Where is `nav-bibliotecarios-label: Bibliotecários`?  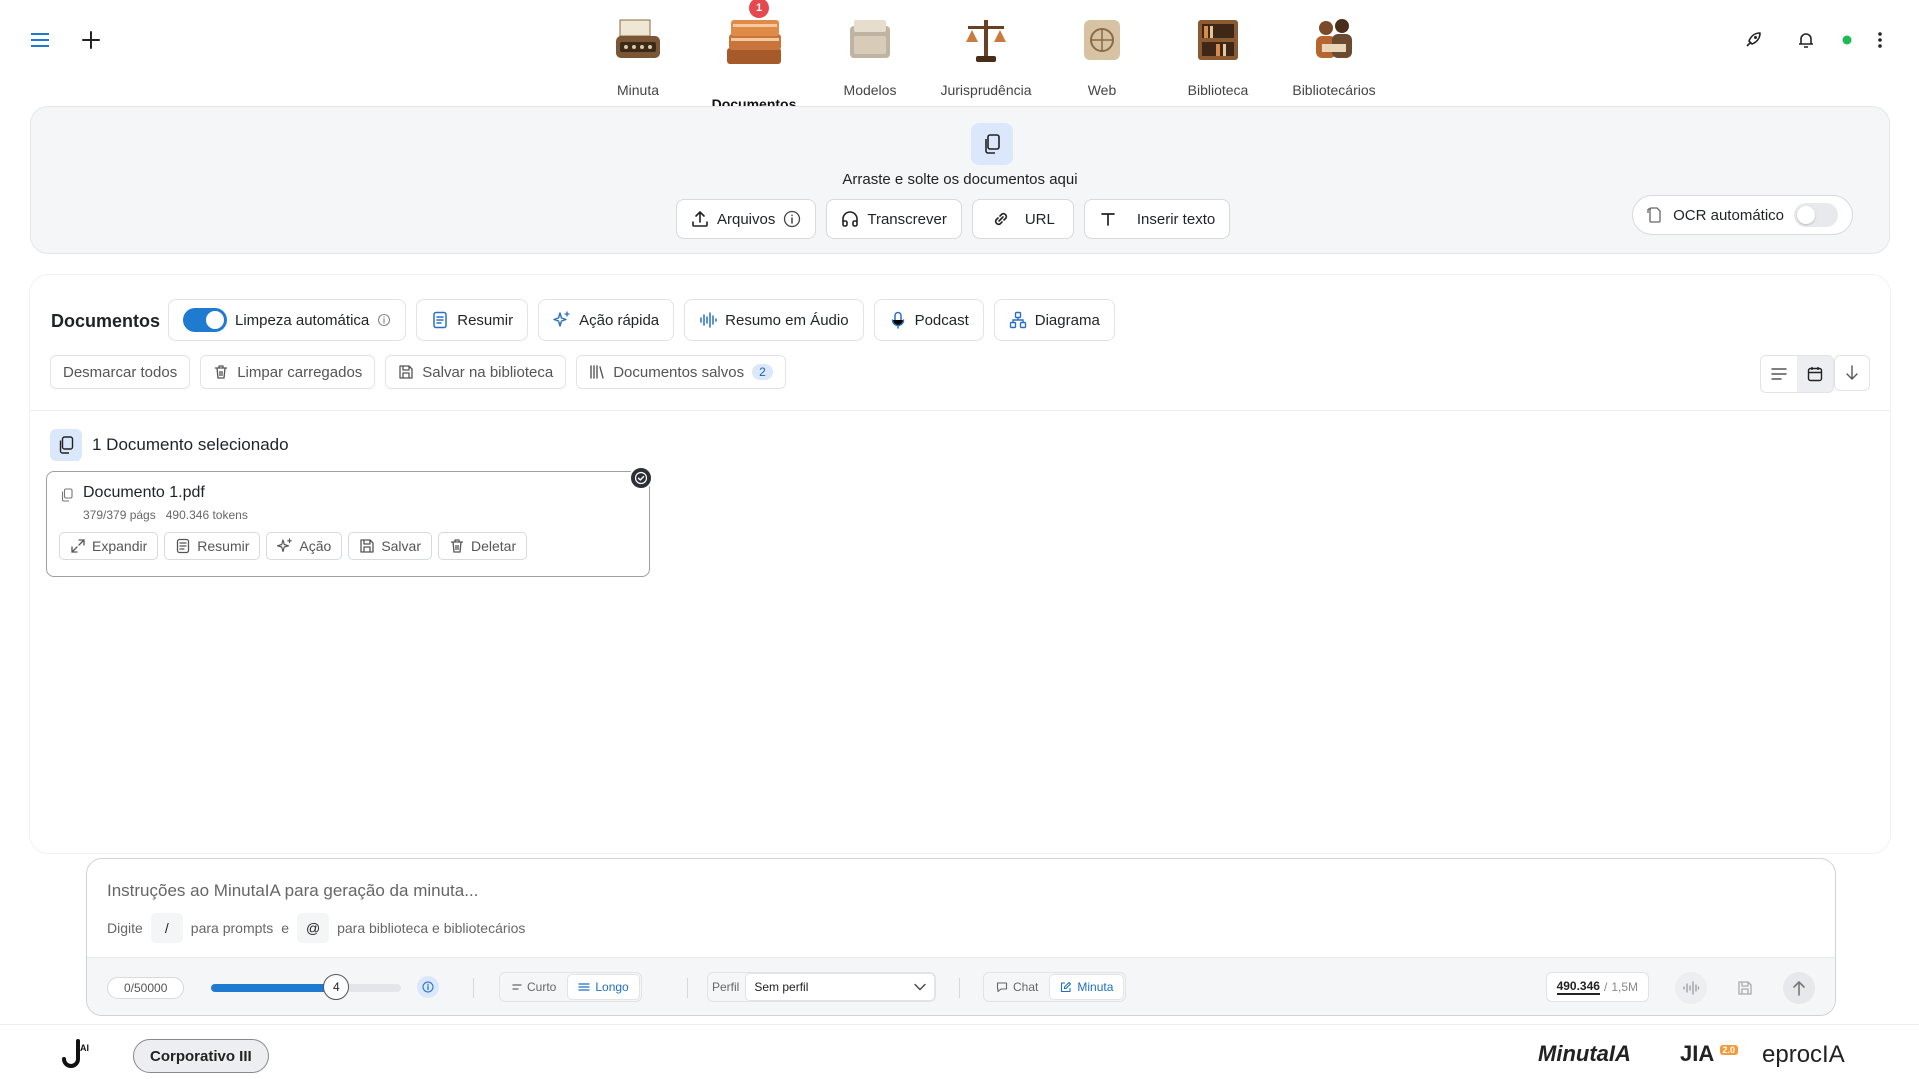
nav-bibliotecarios-label: Bibliotecários is located at coordinates (1334, 90).